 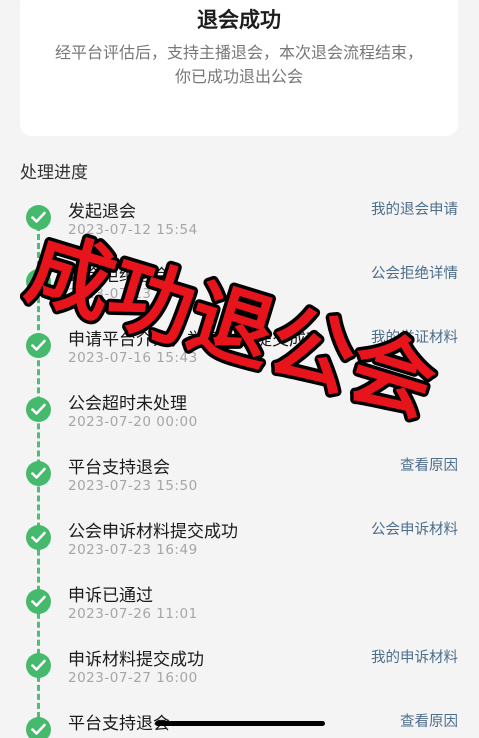 I want to click on step-title: 申诉材料提交成功, so click(x=136, y=660).